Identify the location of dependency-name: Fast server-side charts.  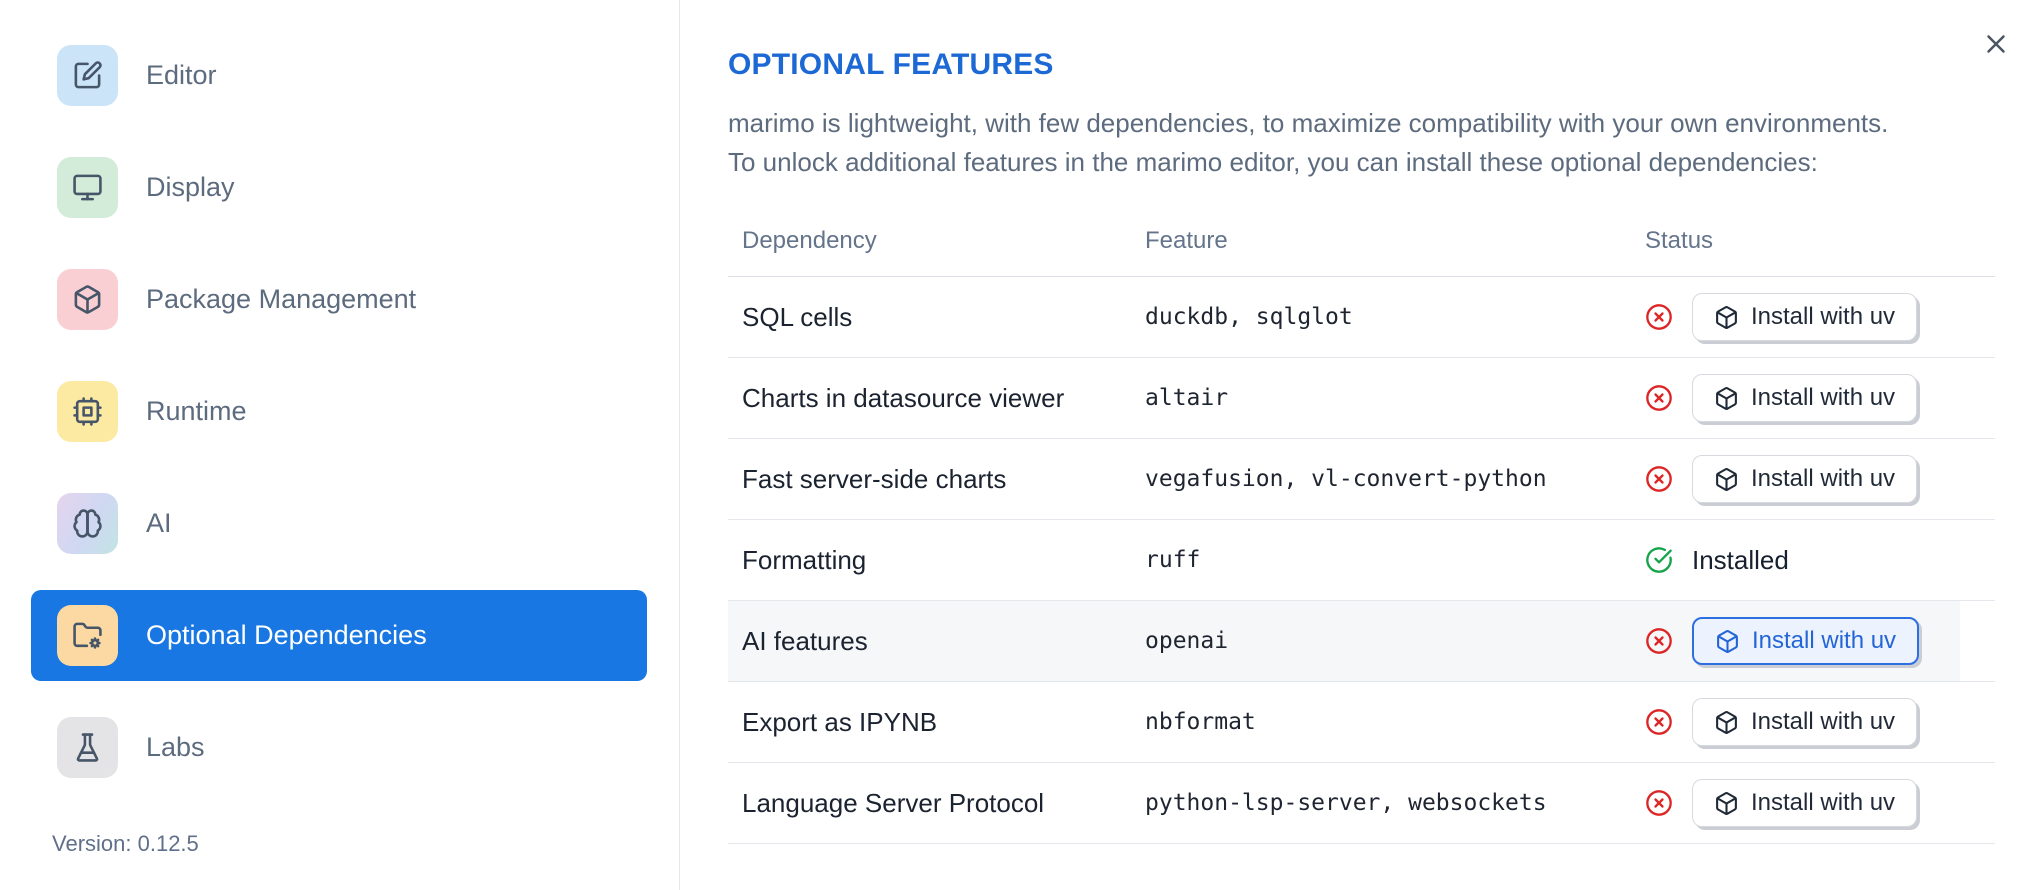
(874, 478).